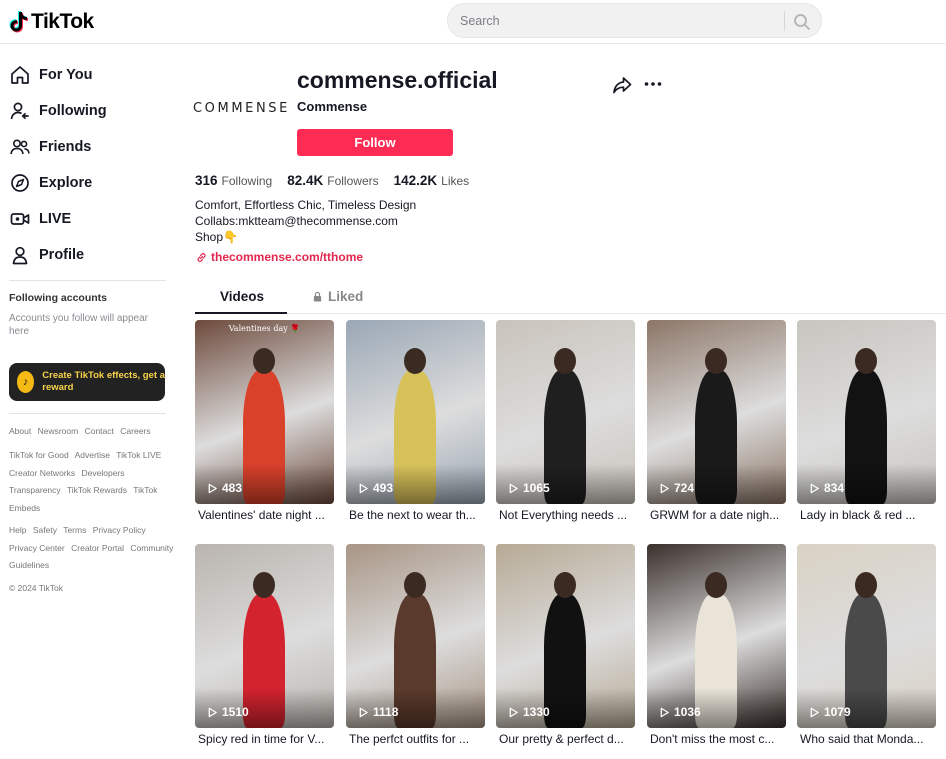 This screenshot has width=946, height=759. Describe the element at coordinates (455, 181) in the screenshot. I see `likes-label: Likes` at that location.